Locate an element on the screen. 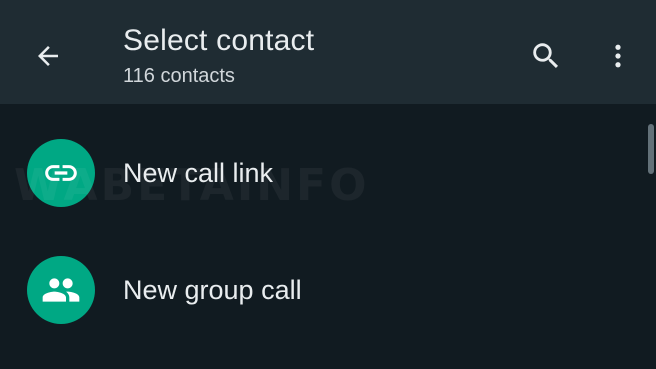 The width and height of the screenshot is (656, 369). group-icon is located at coordinates (61, 290).